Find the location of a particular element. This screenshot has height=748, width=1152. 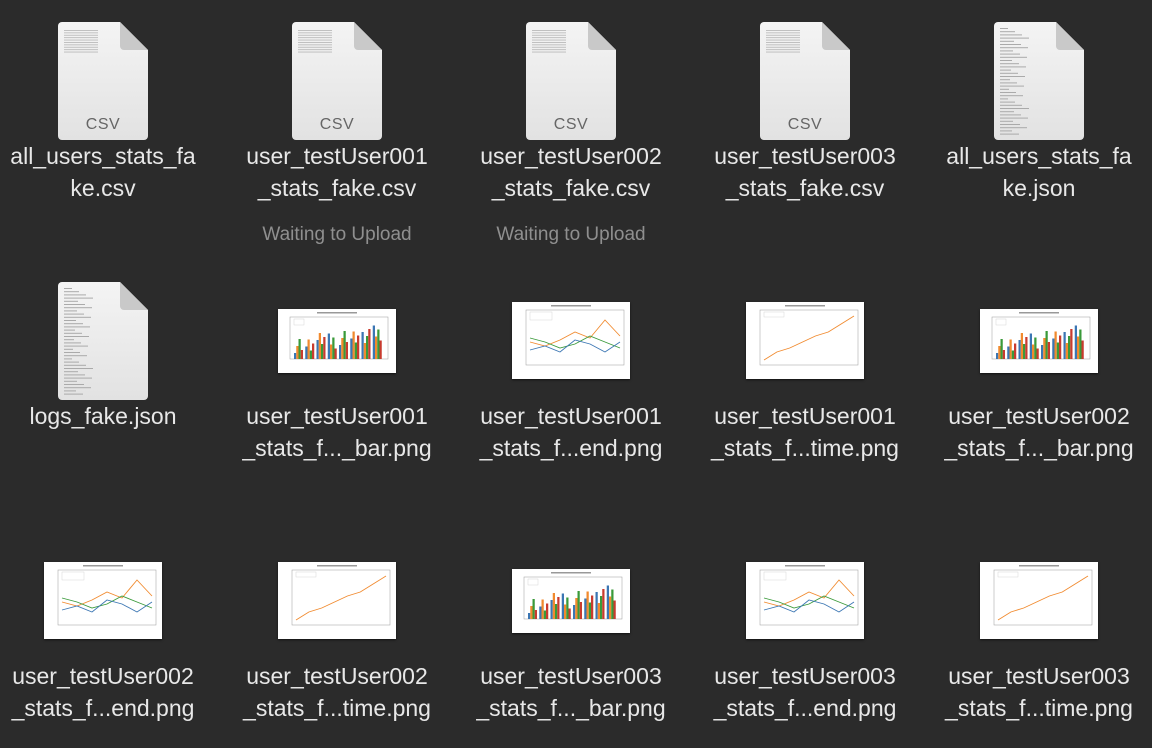

file-name: user_testUser001 _stats_f...end.png is located at coordinates (571, 432).